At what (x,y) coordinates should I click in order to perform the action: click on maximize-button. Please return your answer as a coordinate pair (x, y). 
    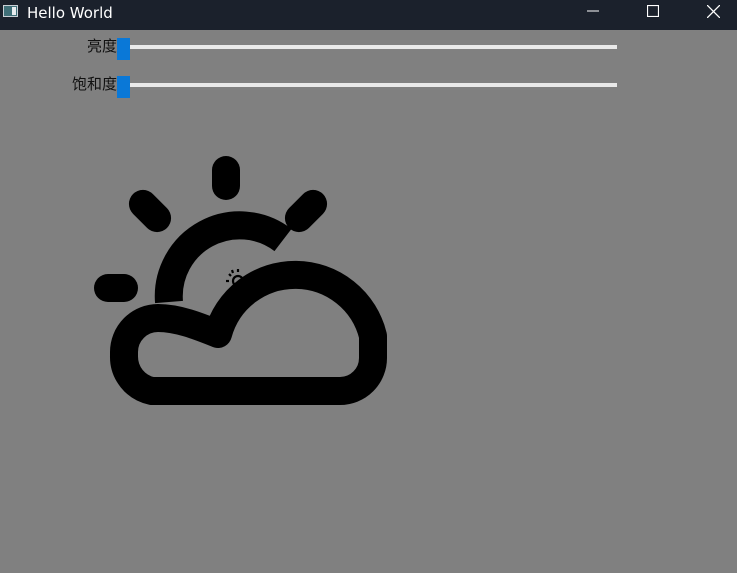
    Looking at the image, I should click on (653, 15).